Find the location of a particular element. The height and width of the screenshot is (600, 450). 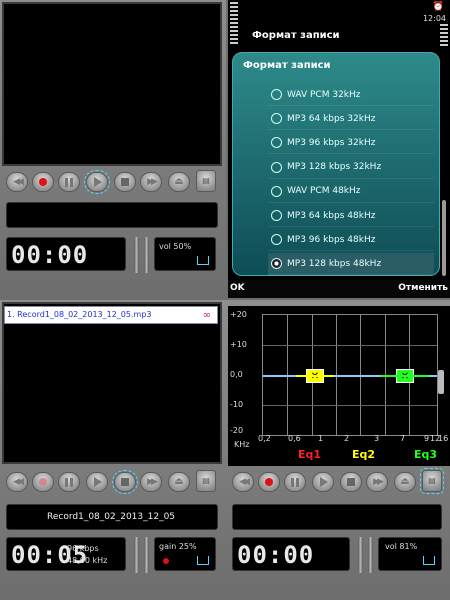

gain-bar-icon is located at coordinates (203, 560).